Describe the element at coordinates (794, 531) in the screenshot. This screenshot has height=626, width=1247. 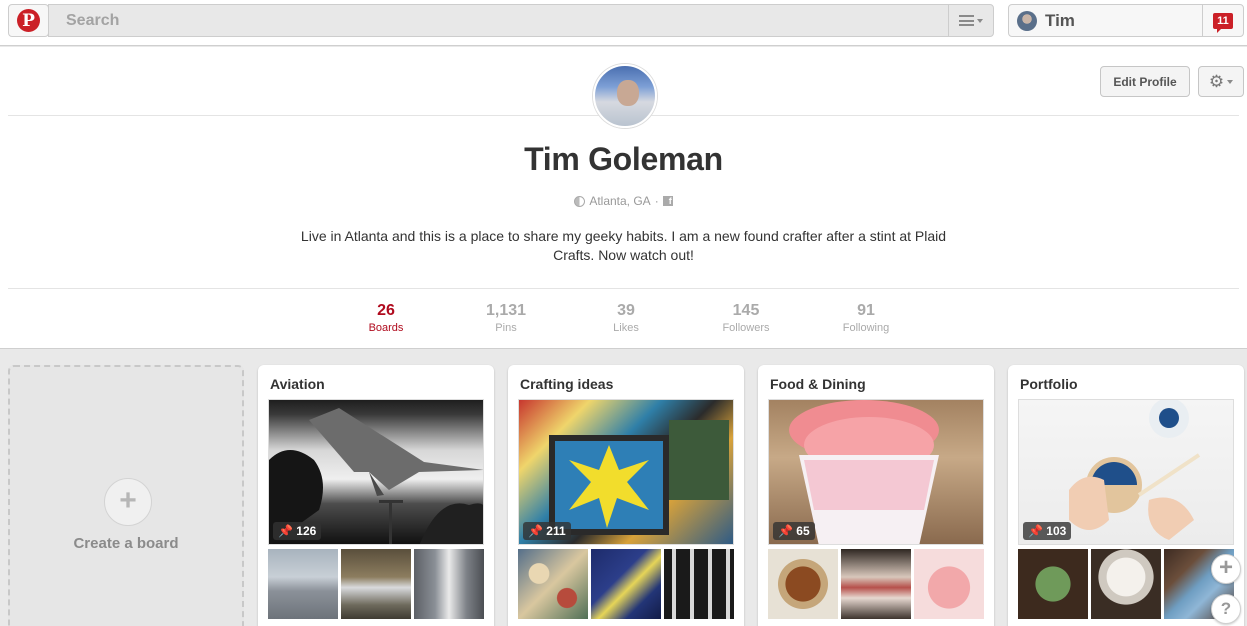
I see `pin-count-badge: 📌 65` at that location.